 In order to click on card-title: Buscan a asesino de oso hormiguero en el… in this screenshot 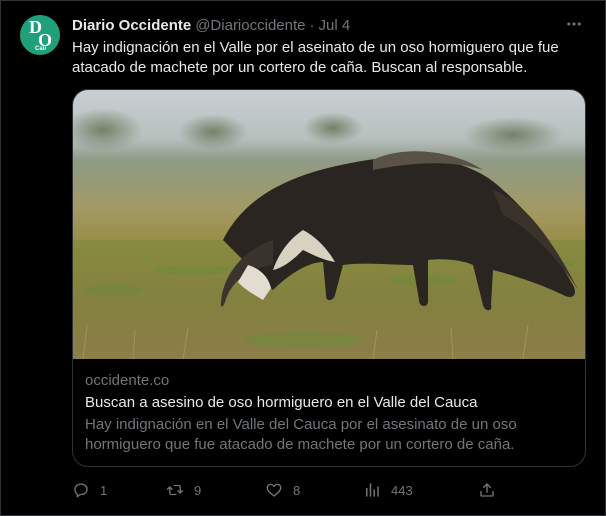, I will do `click(281, 402)`.